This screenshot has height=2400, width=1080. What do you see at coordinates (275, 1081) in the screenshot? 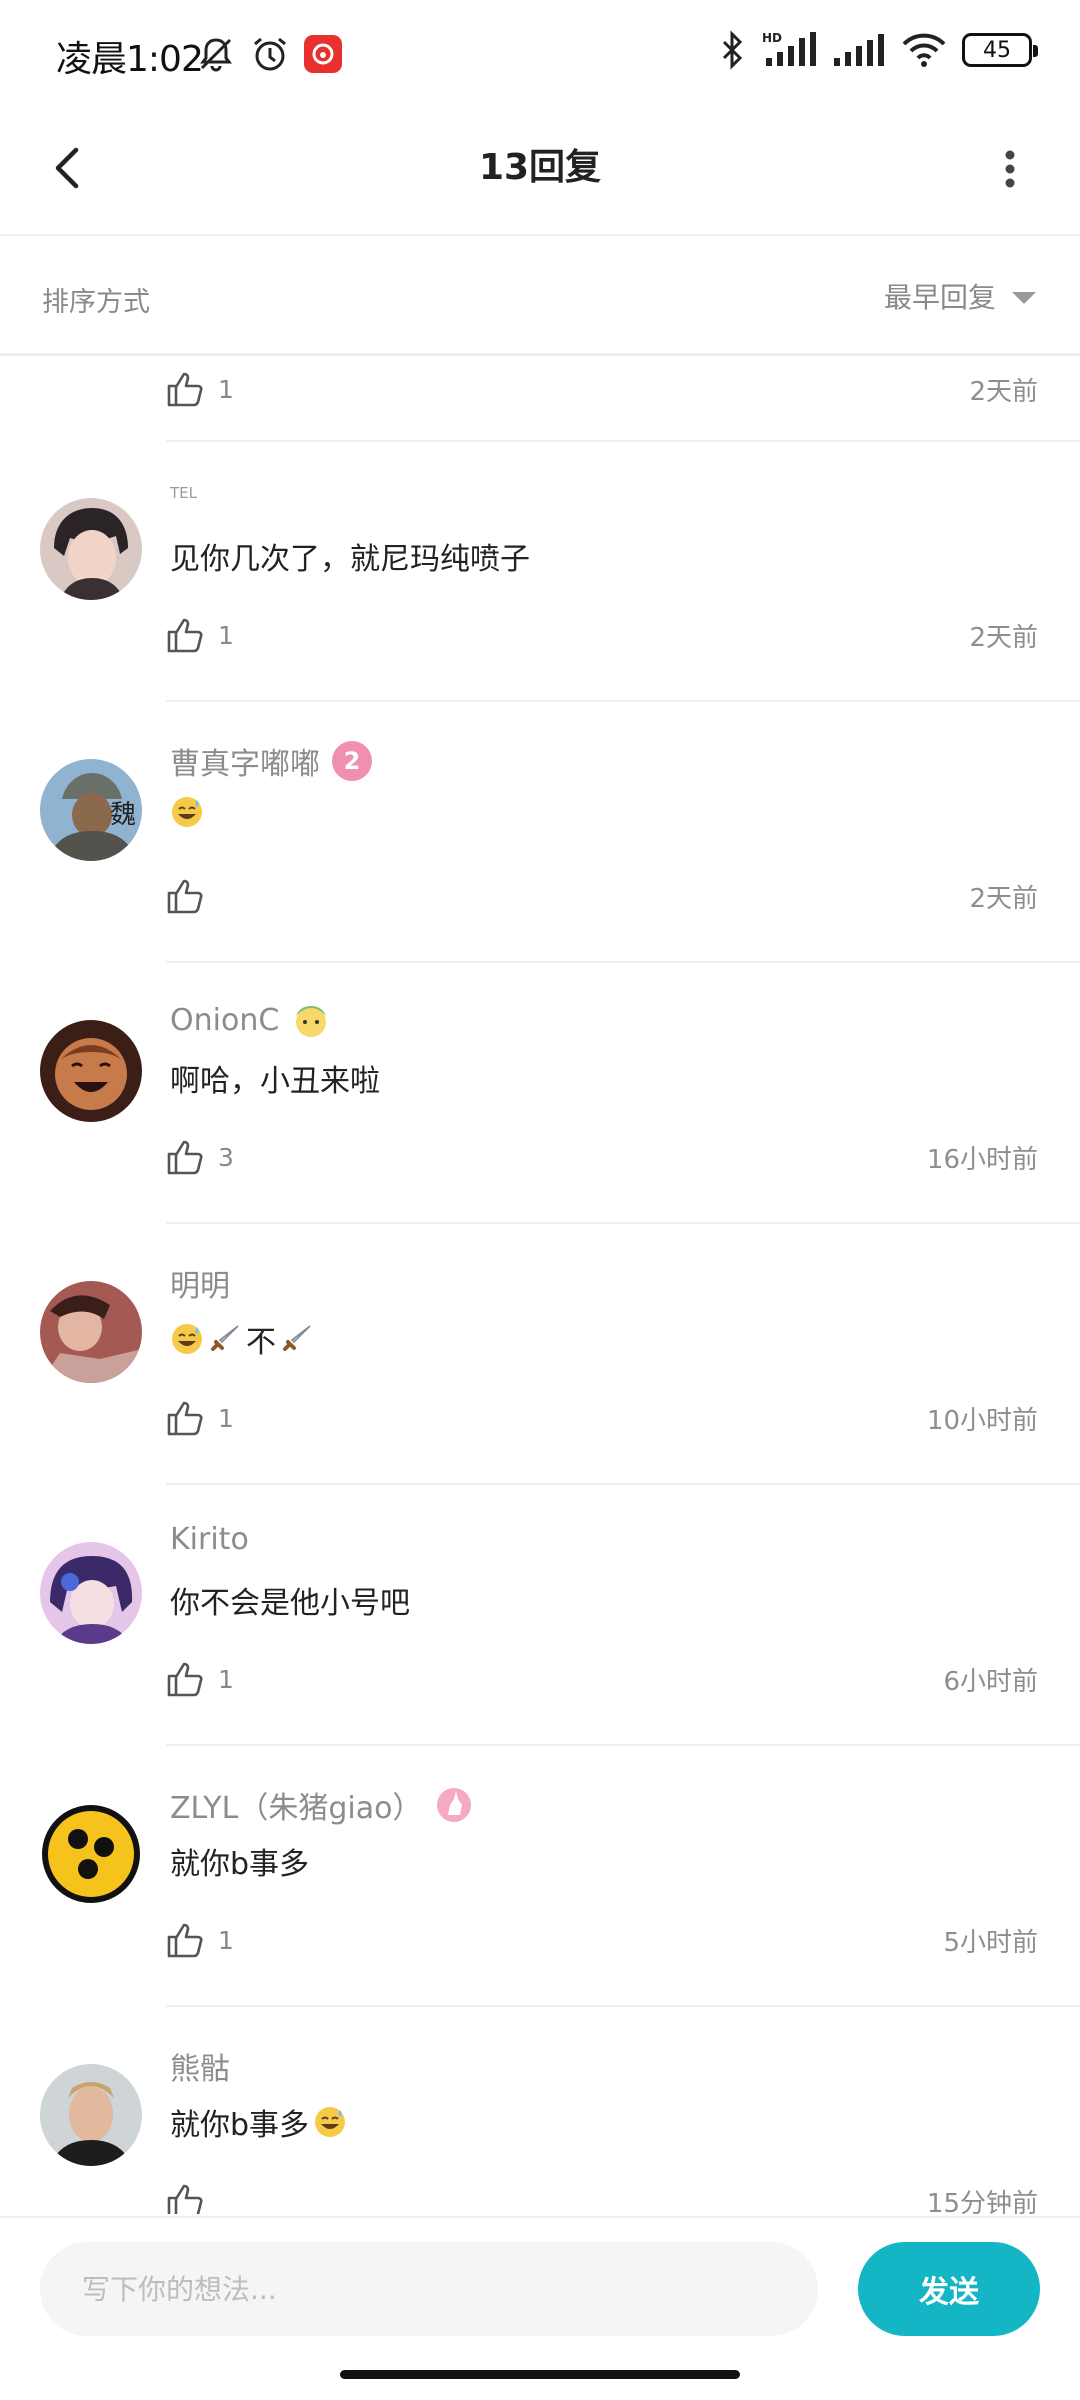
I see `reply-content: 啊哈，小丑来啦` at bounding box center [275, 1081].